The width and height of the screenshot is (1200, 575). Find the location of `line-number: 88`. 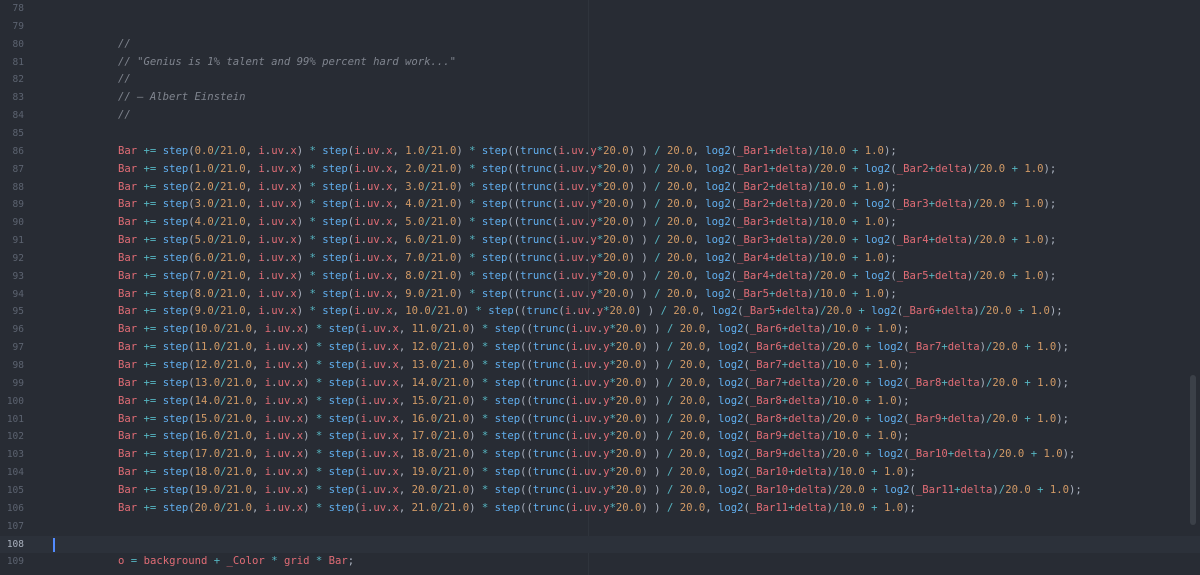

line-number: 88 is located at coordinates (18, 187).